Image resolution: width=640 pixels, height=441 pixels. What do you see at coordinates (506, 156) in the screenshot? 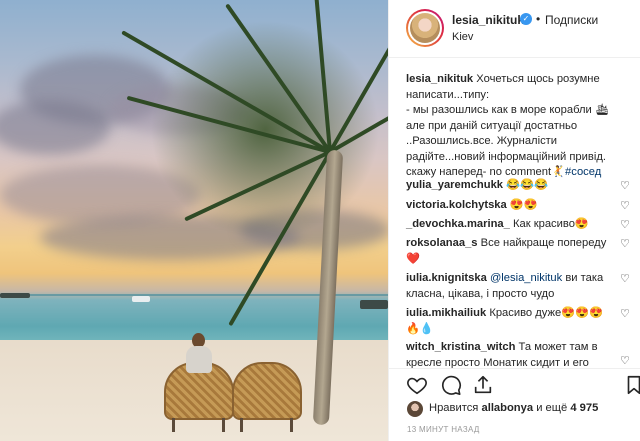
I see `caption-text: радійте...новий інформаційний привід.` at bounding box center [506, 156].